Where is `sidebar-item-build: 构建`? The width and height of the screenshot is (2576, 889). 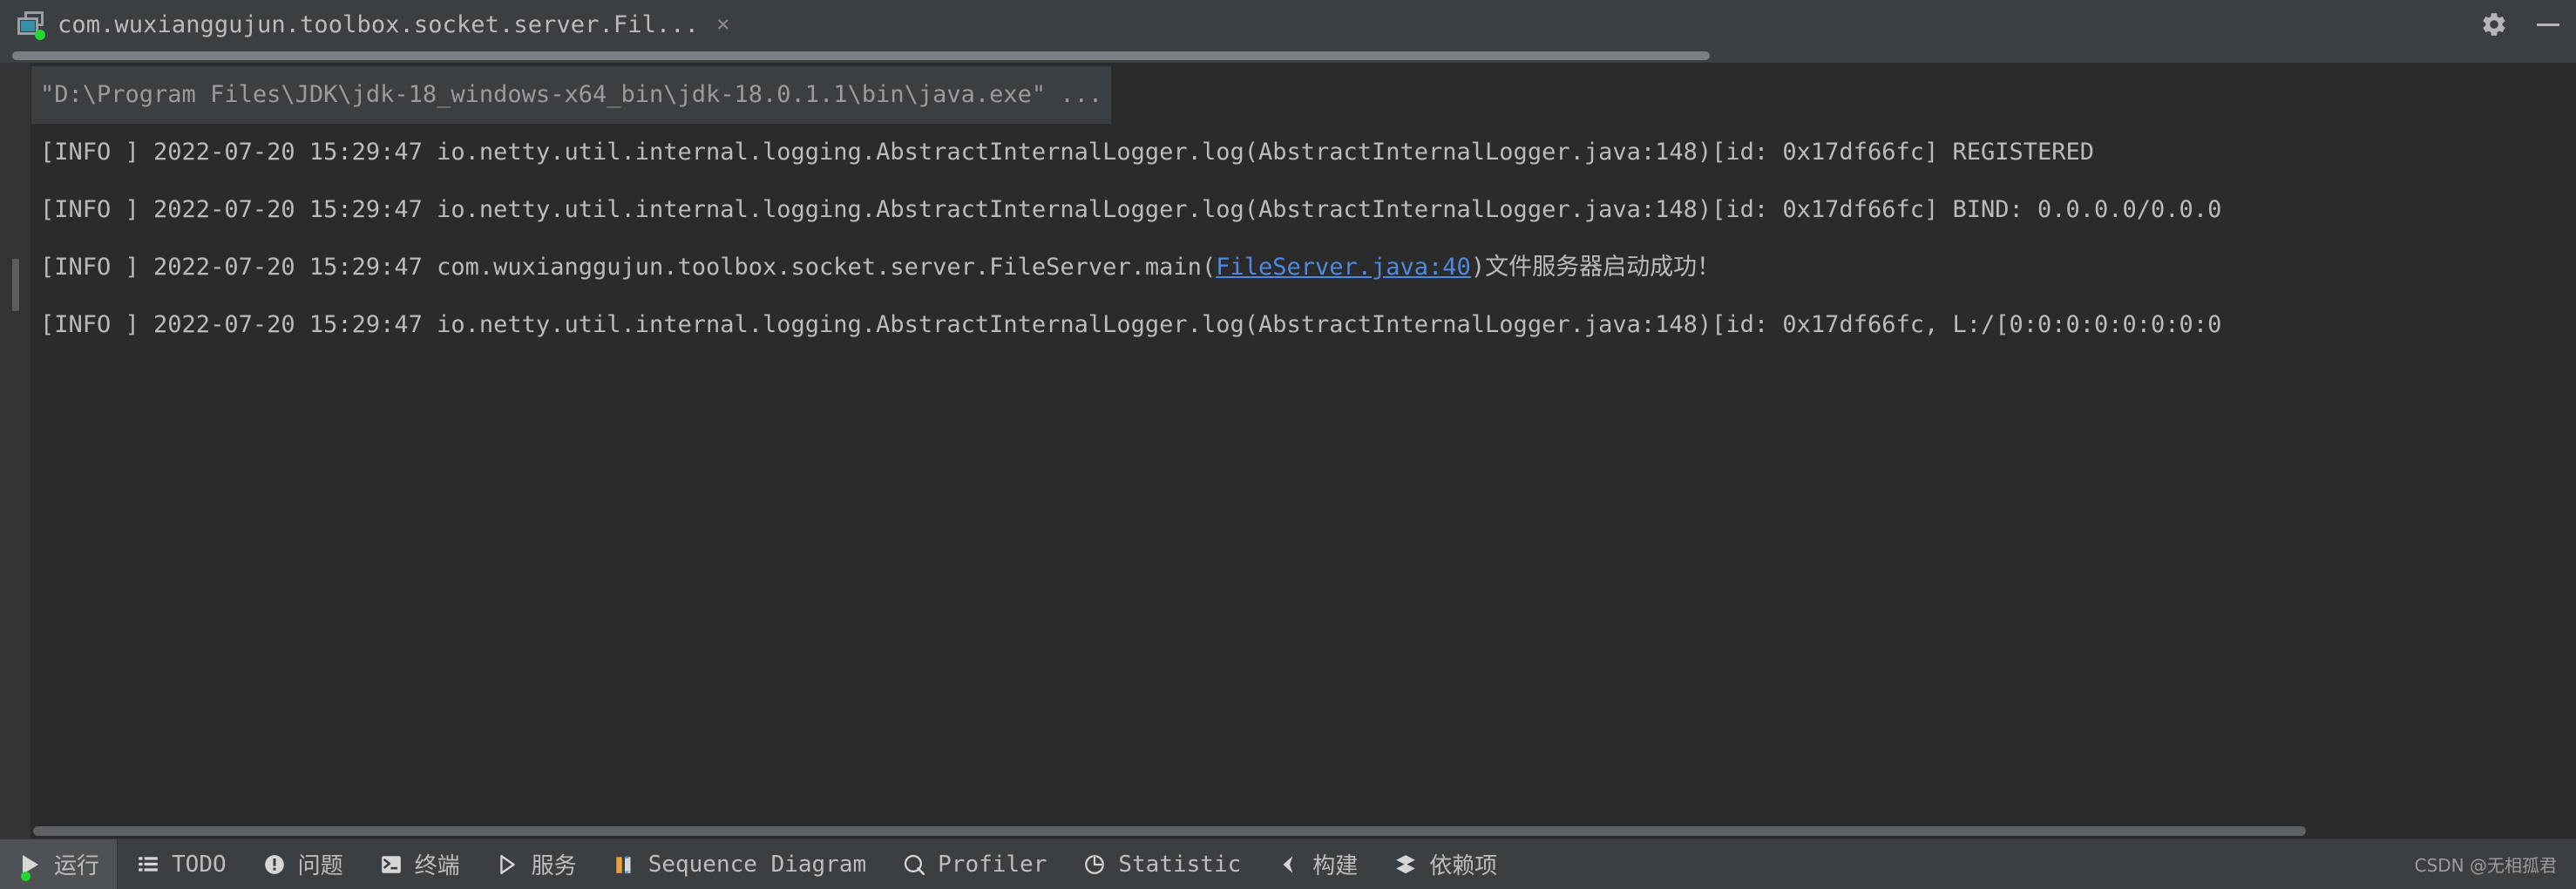
sidebar-item-build: 构建 is located at coordinates (1317, 864).